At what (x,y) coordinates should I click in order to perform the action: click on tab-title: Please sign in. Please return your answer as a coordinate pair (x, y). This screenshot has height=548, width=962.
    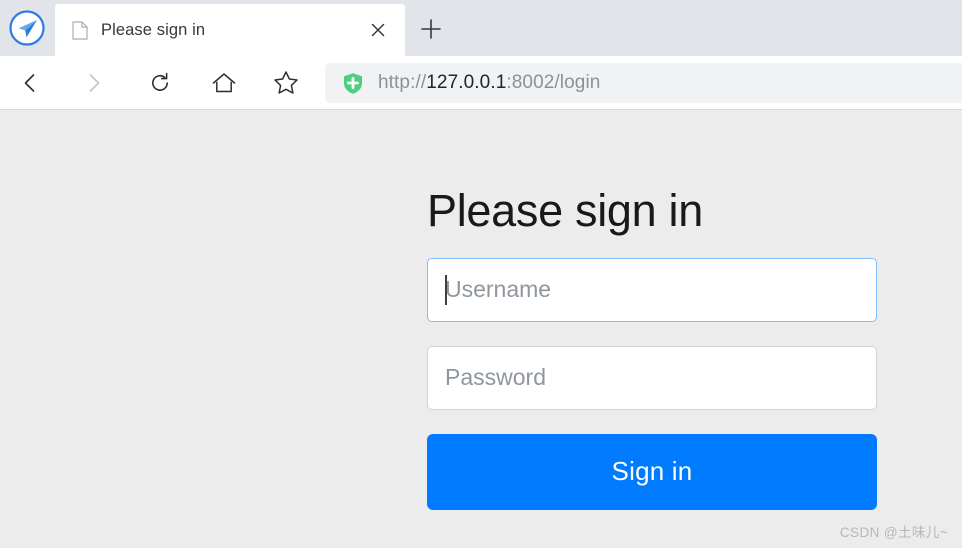
    Looking at the image, I should click on (153, 29).